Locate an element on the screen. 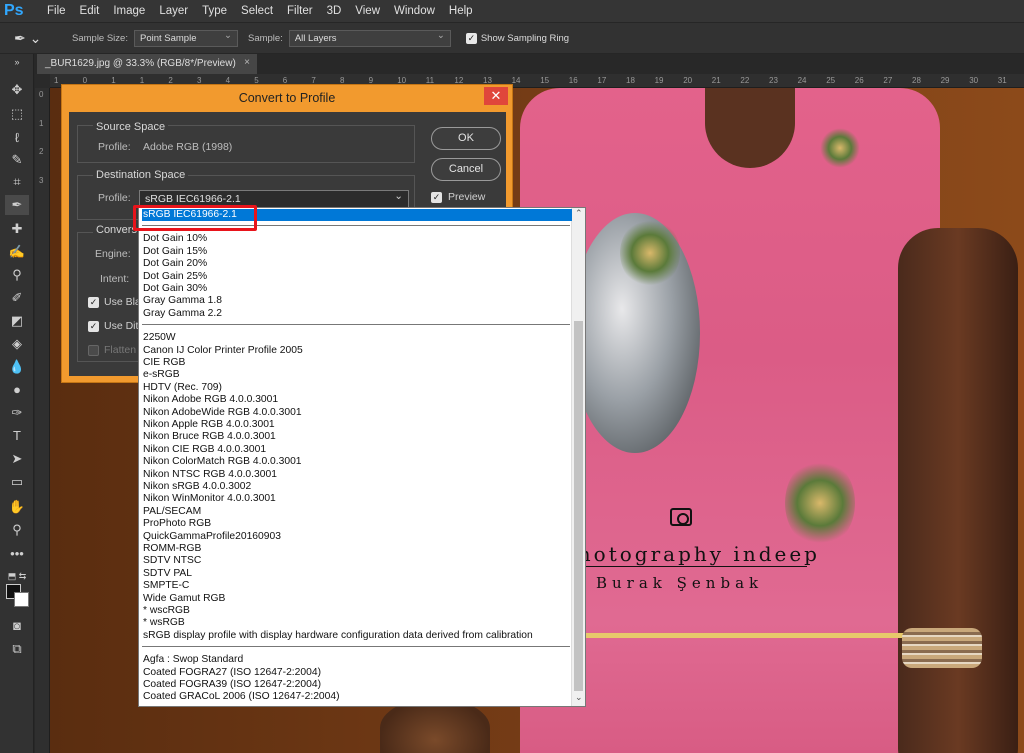 The height and width of the screenshot is (753, 1024). dropdown-item: Nikon Bruce RGB 4.0.0.3001 is located at coordinates (357, 437).